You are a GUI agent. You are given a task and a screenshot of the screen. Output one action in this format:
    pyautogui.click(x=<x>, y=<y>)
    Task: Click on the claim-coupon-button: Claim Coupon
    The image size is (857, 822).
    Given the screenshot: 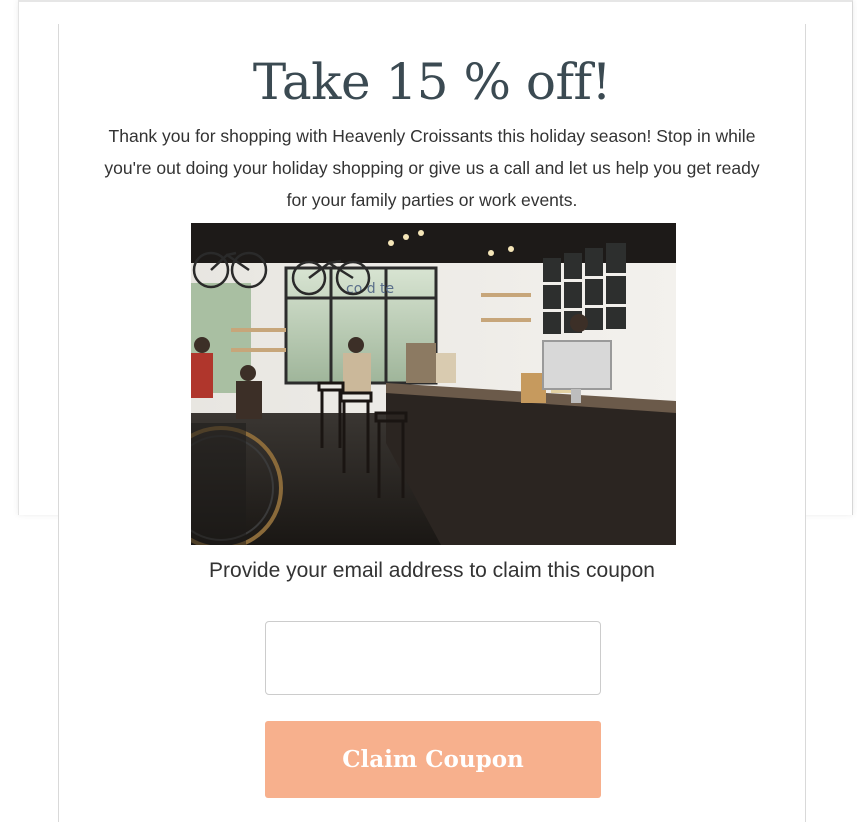 What is the action you would take?
    pyautogui.click(x=433, y=759)
    